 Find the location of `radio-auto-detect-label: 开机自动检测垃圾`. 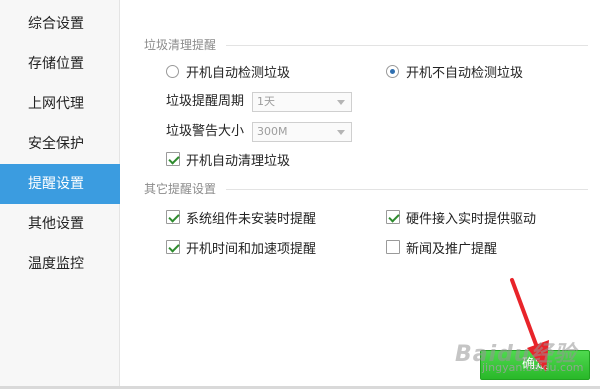

radio-auto-detect-label: 开机自动检测垃圾 is located at coordinates (238, 73).